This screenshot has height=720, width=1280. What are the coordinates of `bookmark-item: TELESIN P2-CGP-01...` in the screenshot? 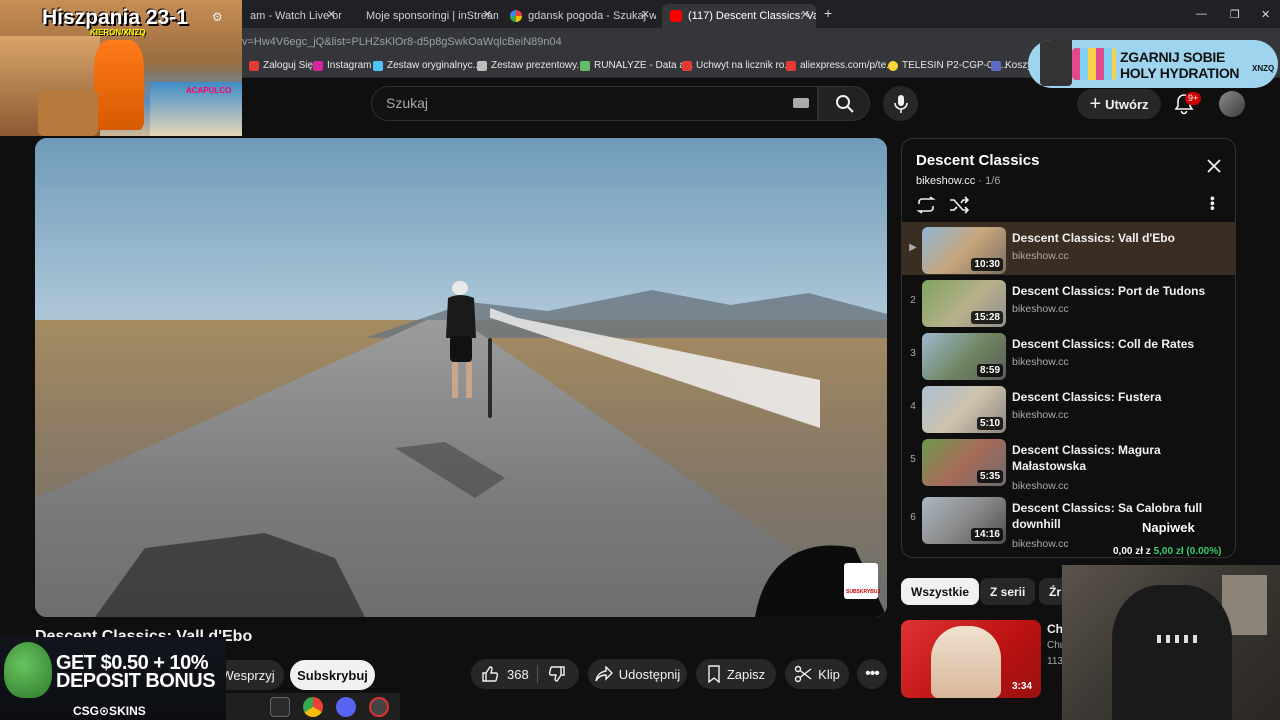 It's located at (947, 65).